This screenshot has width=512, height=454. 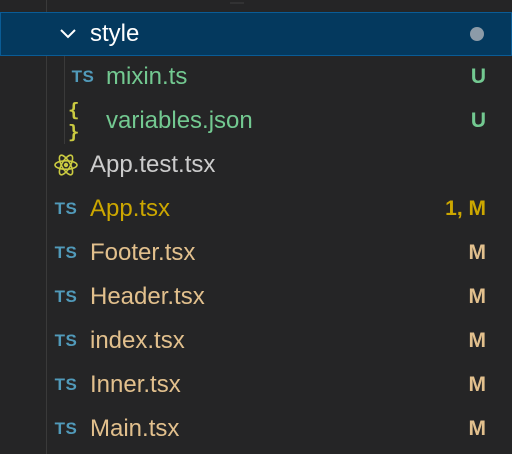 I want to click on tree-item-variables-json: { } variables.json U, so click(x=256, y=121).